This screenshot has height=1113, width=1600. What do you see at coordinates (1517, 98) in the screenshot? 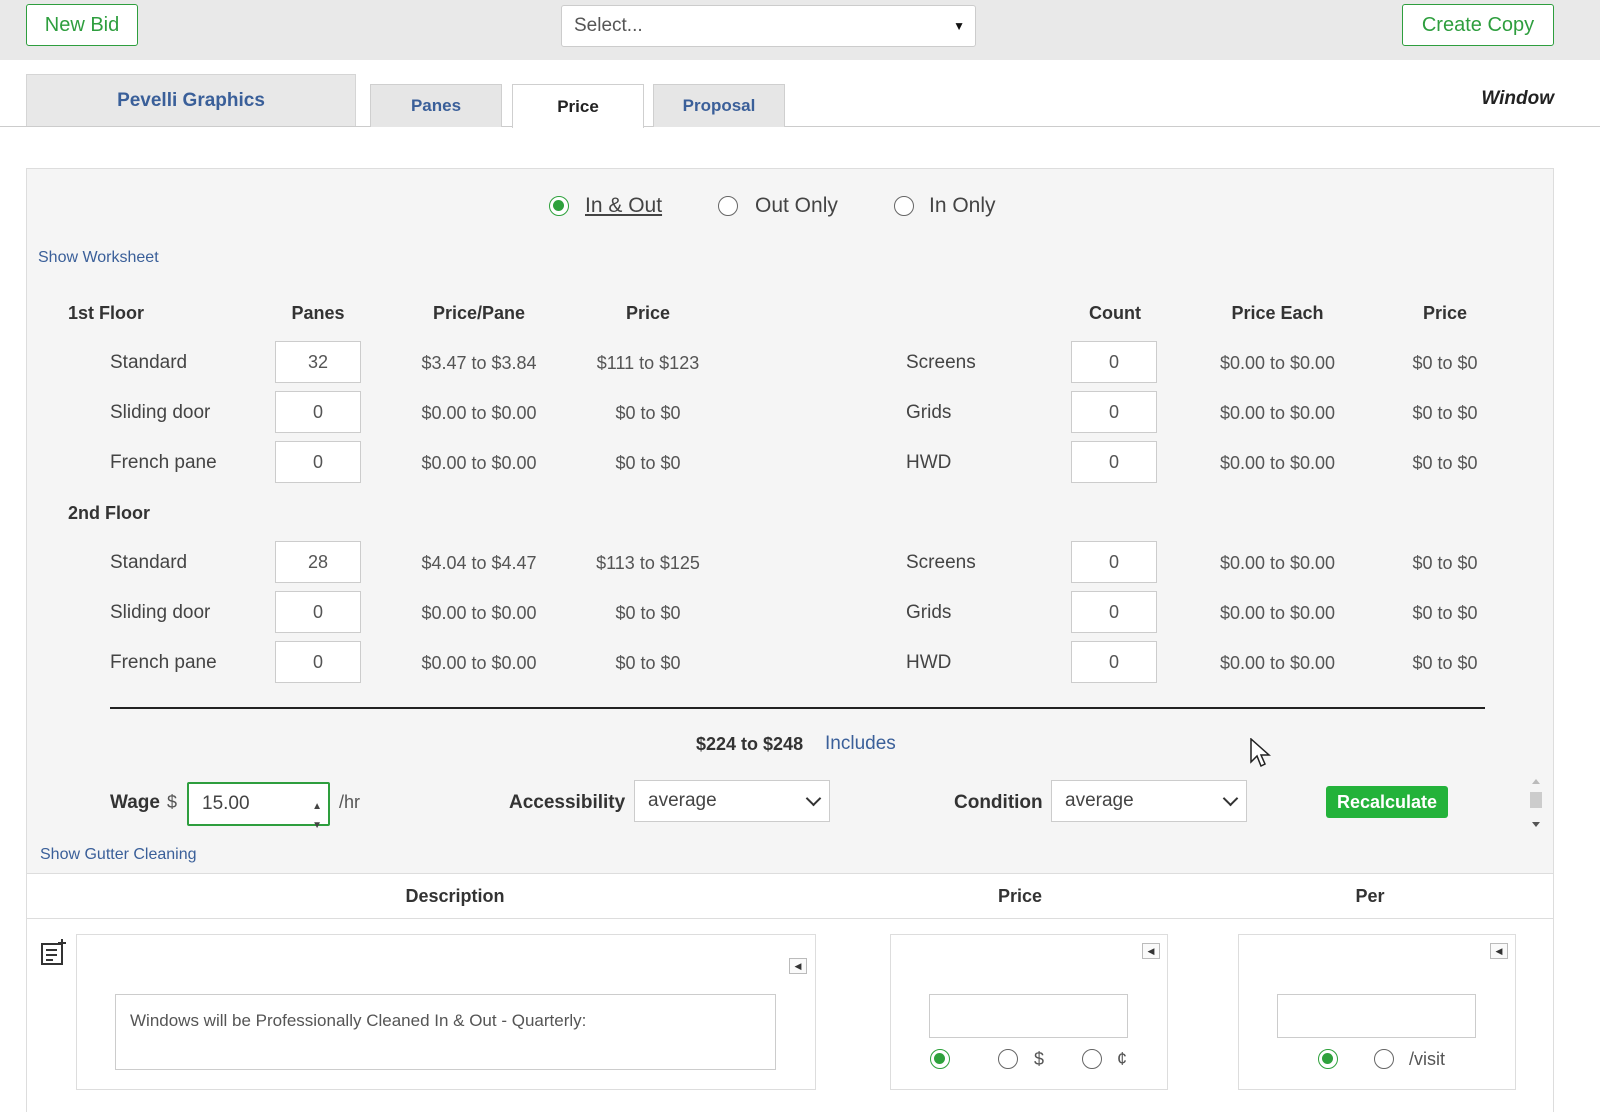
I see `window-section-label: Window` at bounding box center [1517, 98].